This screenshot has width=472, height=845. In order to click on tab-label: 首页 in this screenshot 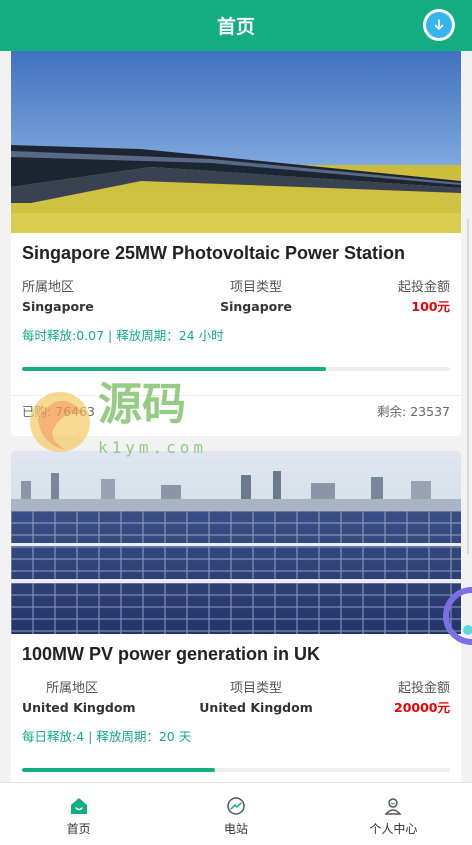, I will do `click(78, 829)`.